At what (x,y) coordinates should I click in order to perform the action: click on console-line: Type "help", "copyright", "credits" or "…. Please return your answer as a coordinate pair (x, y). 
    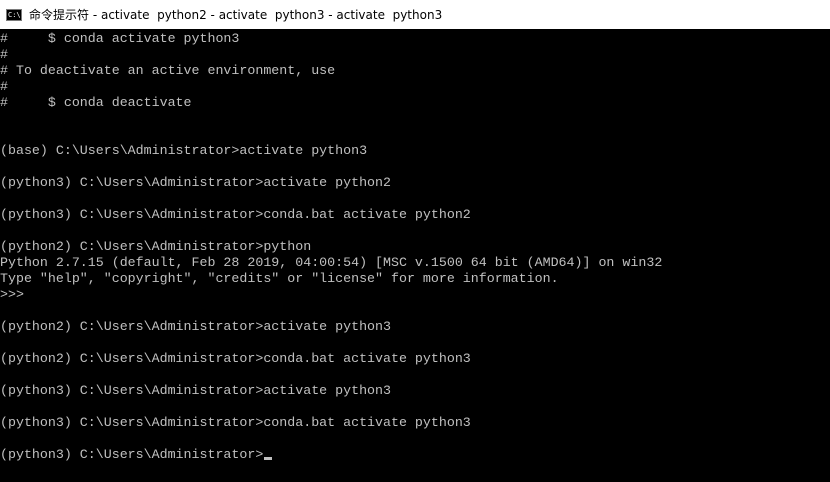
    Looking at the image, I should click on (279, 278).